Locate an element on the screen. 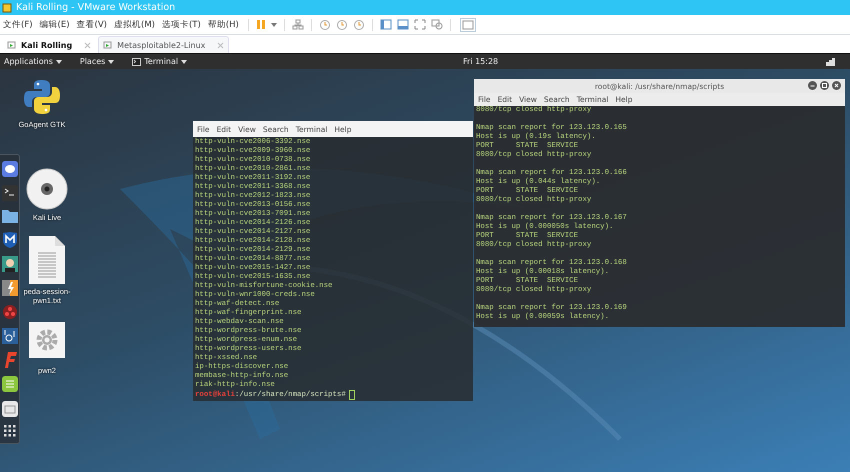 This screenshot has height=472, width=850. folder-icon is located at coordinates (10, 216).